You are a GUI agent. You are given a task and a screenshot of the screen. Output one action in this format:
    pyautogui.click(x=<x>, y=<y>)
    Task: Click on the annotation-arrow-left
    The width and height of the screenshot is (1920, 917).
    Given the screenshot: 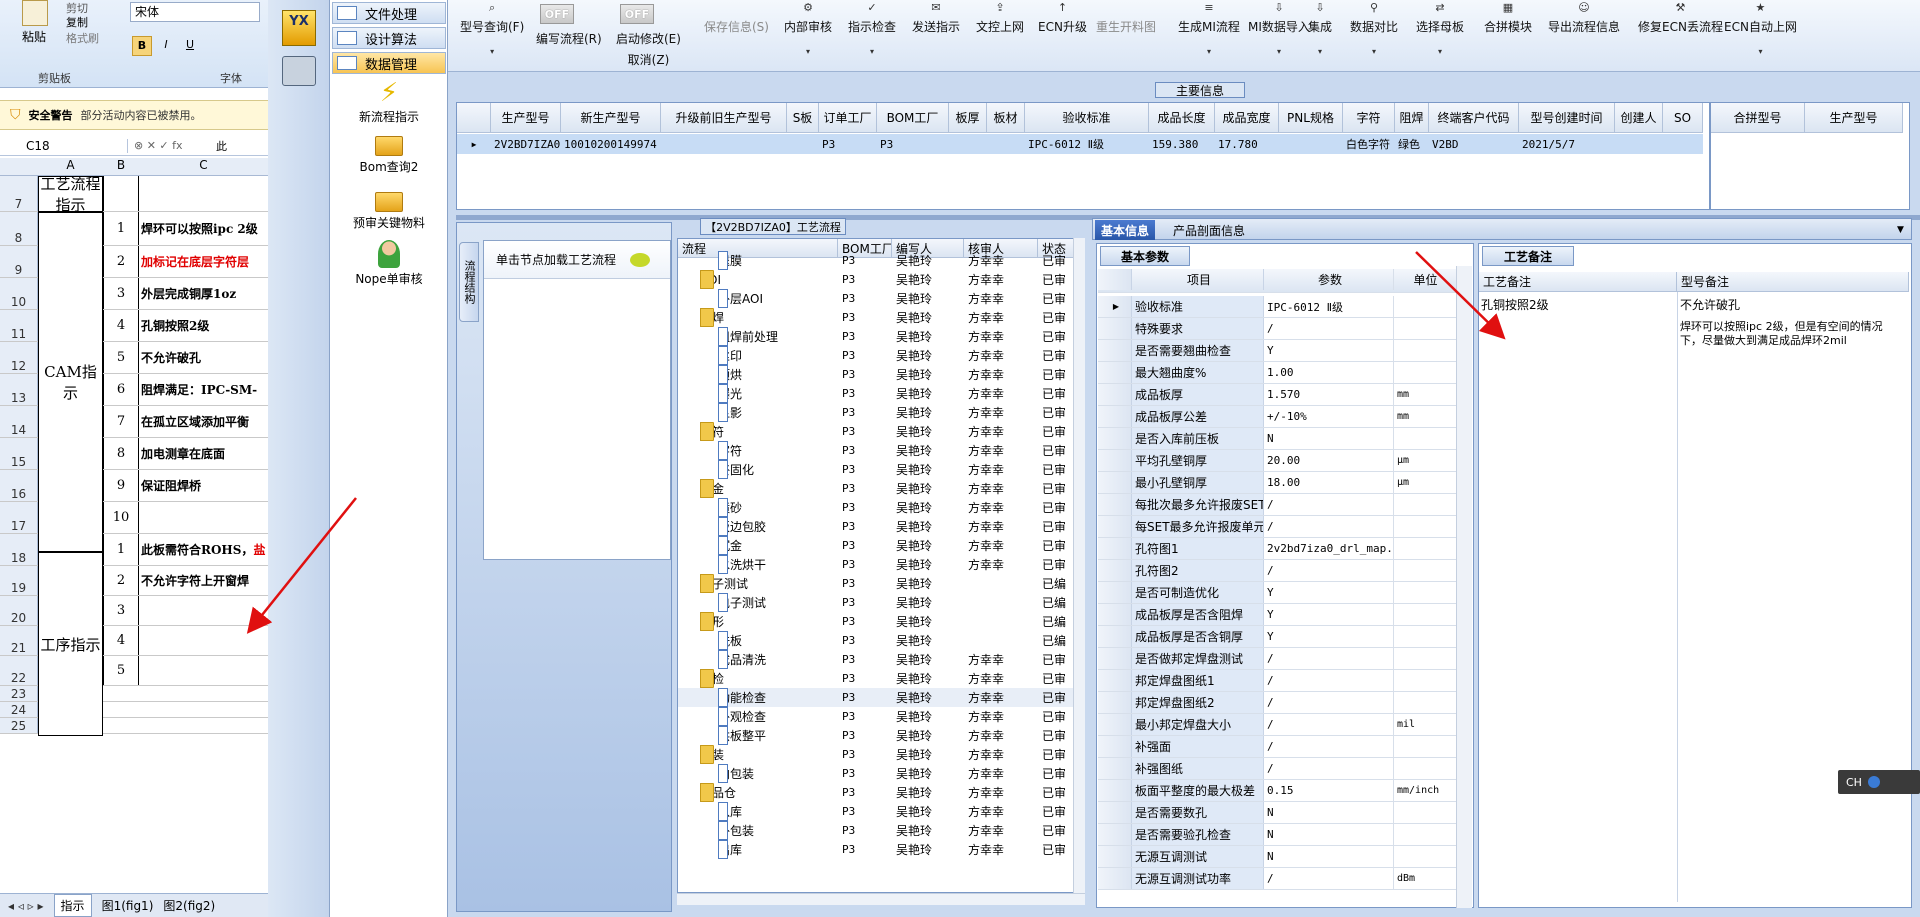 What is the action you would take?
    pyautogui.click(x=301, y=565)
    